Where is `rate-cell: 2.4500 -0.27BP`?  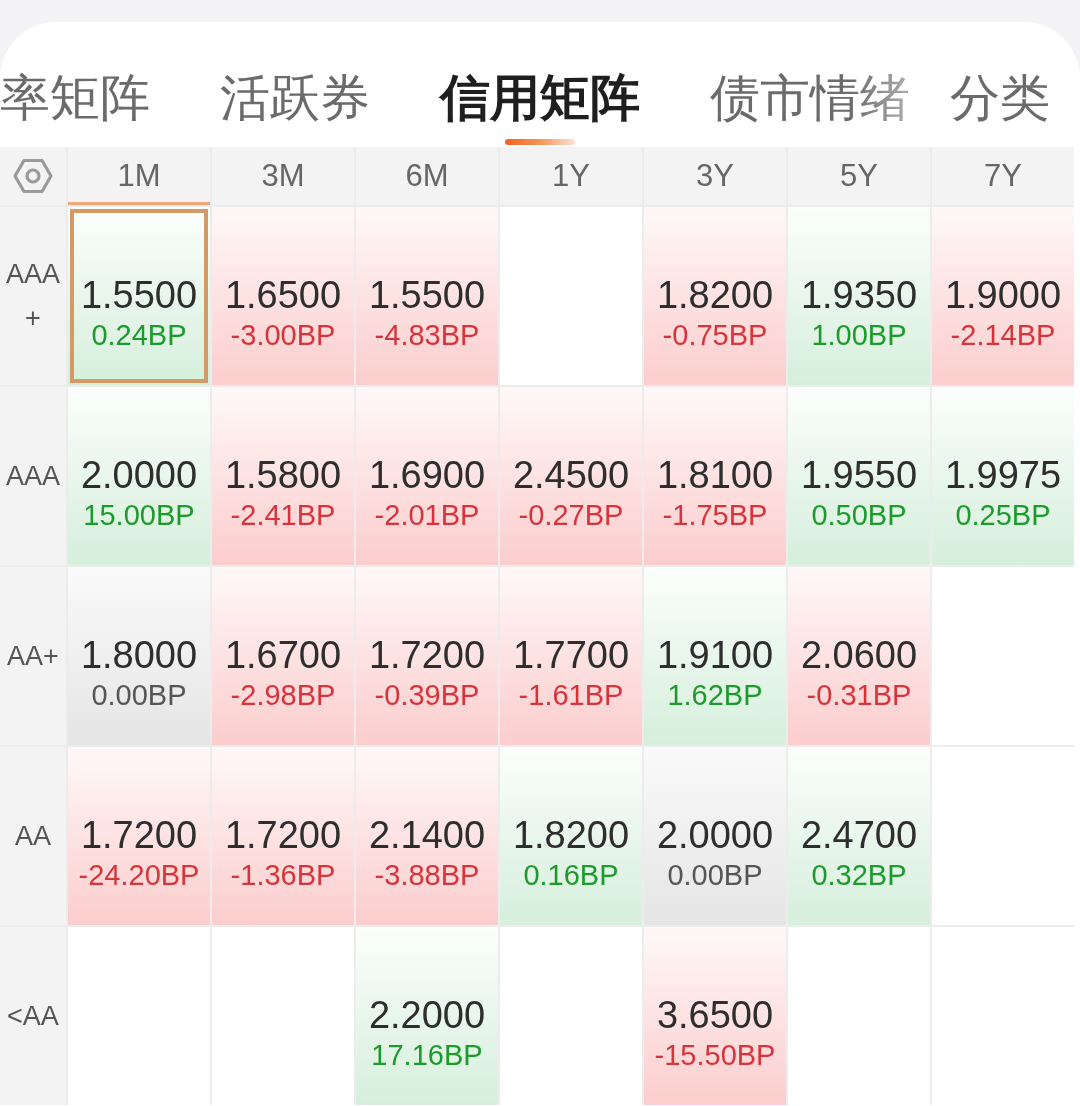 rate-cell: 2.4500 -0.27BP is located at coordinates (571, 476).